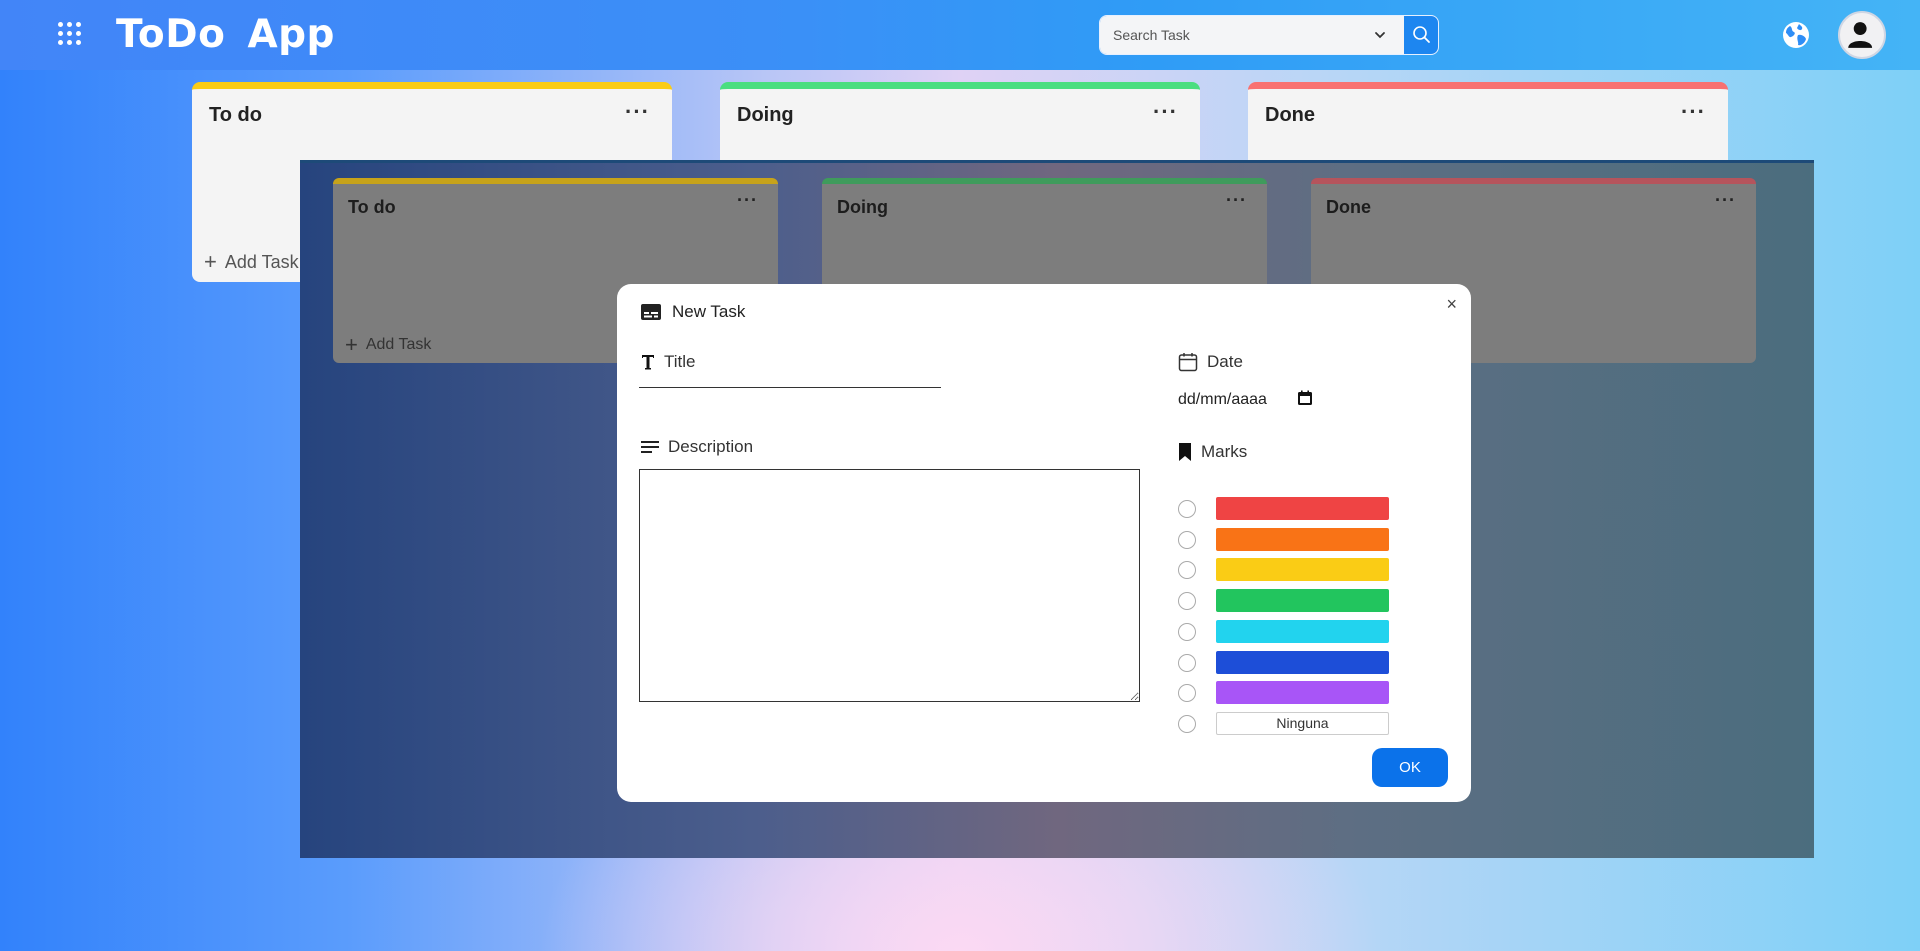 The width and height of the screenshot is (1920, 951). What do you see at coordinates (651, 312) in the screenshot?
I see `subtitles-icon` at bounding box center [651, 312].